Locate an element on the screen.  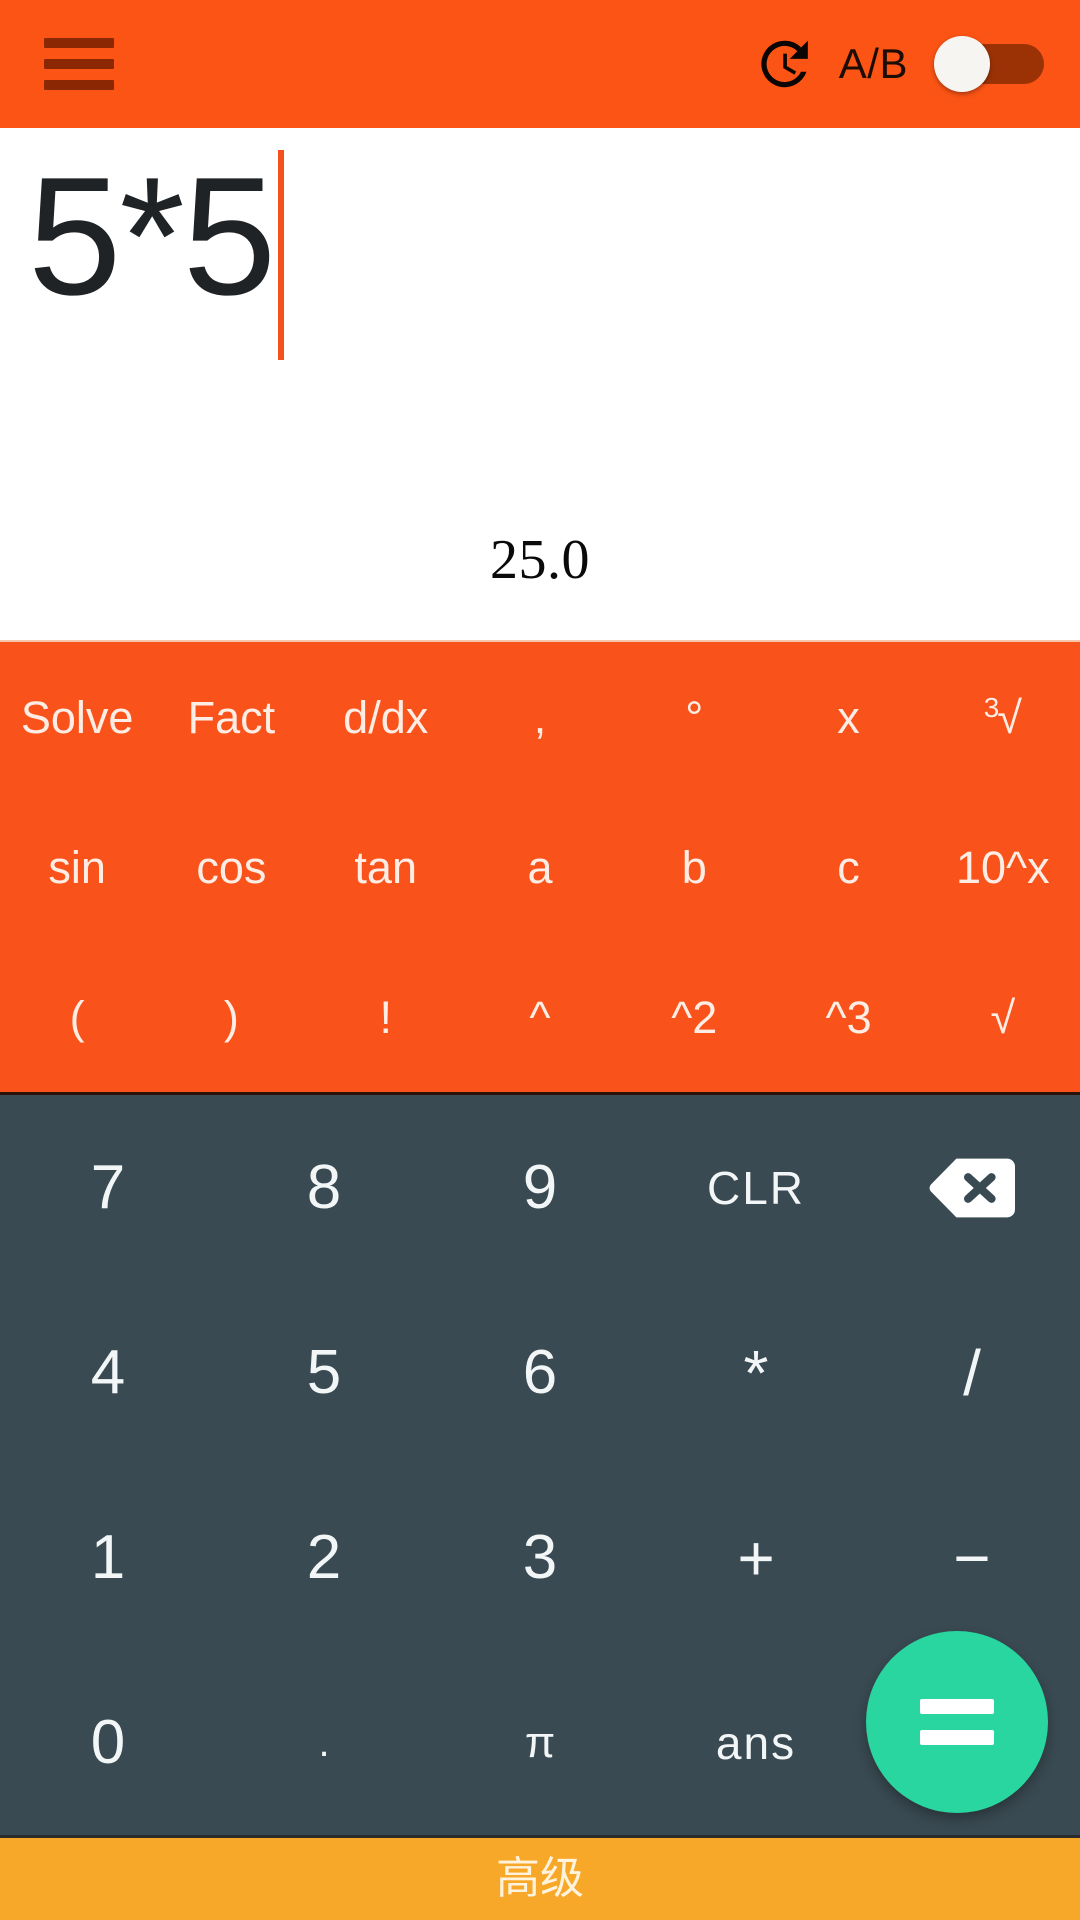
key-clear: CLR is located at coordinates (756, 1188).